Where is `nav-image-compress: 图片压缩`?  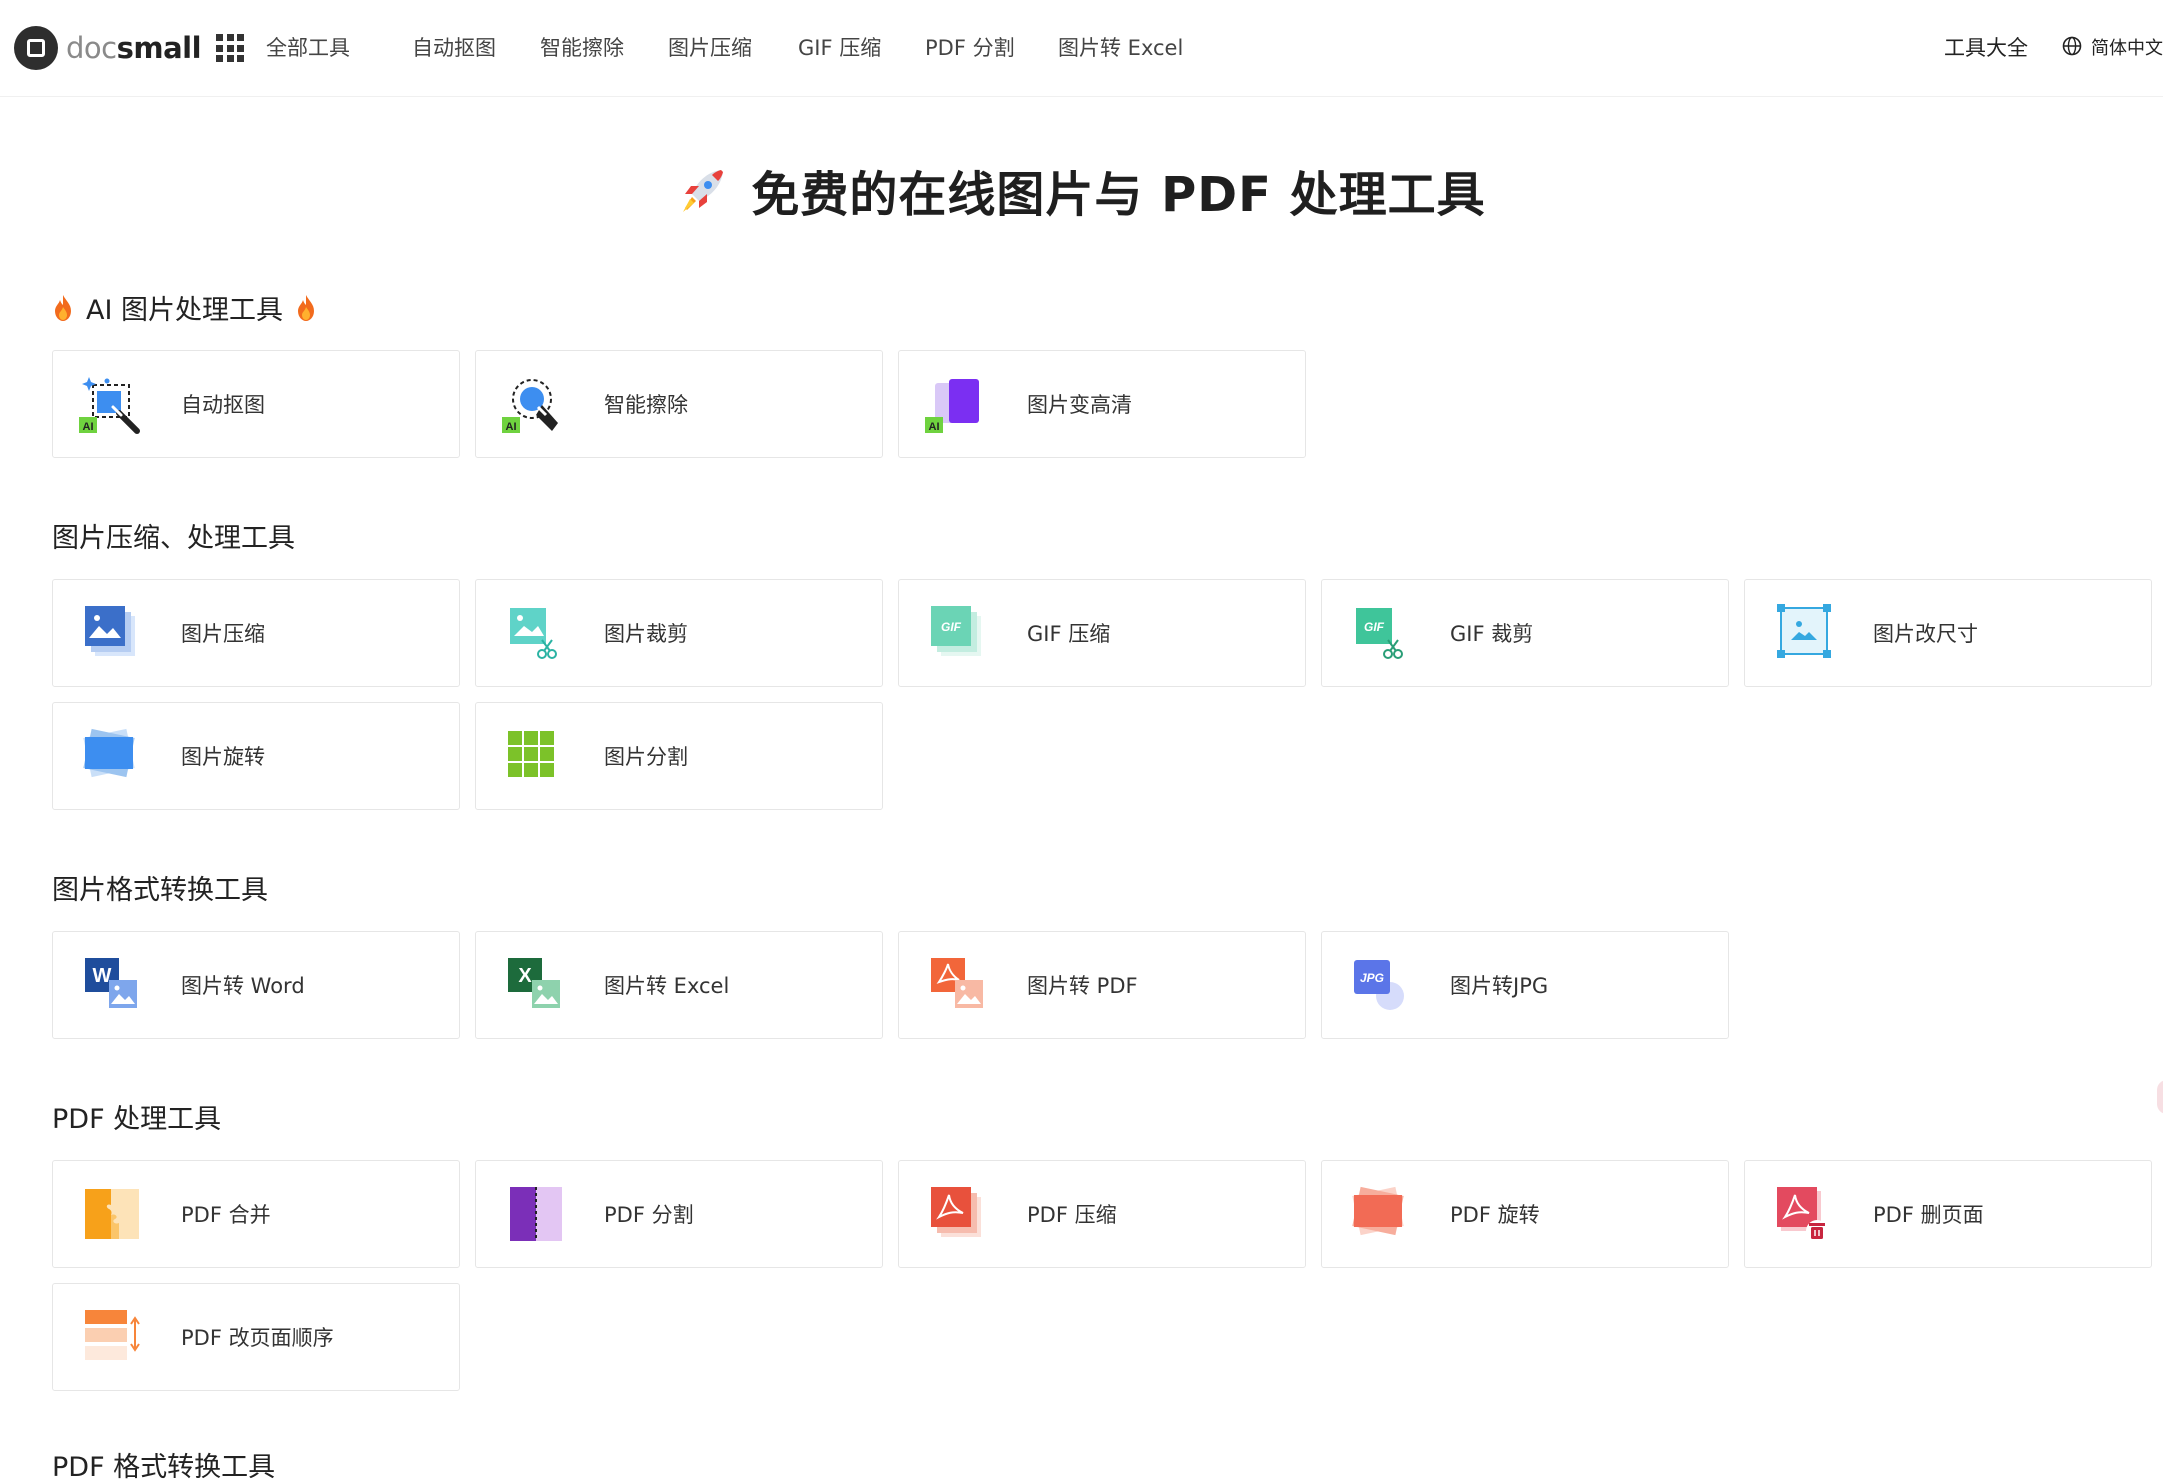 nav-image-compress: 图片压缩 is located at coordinates (710, 47).